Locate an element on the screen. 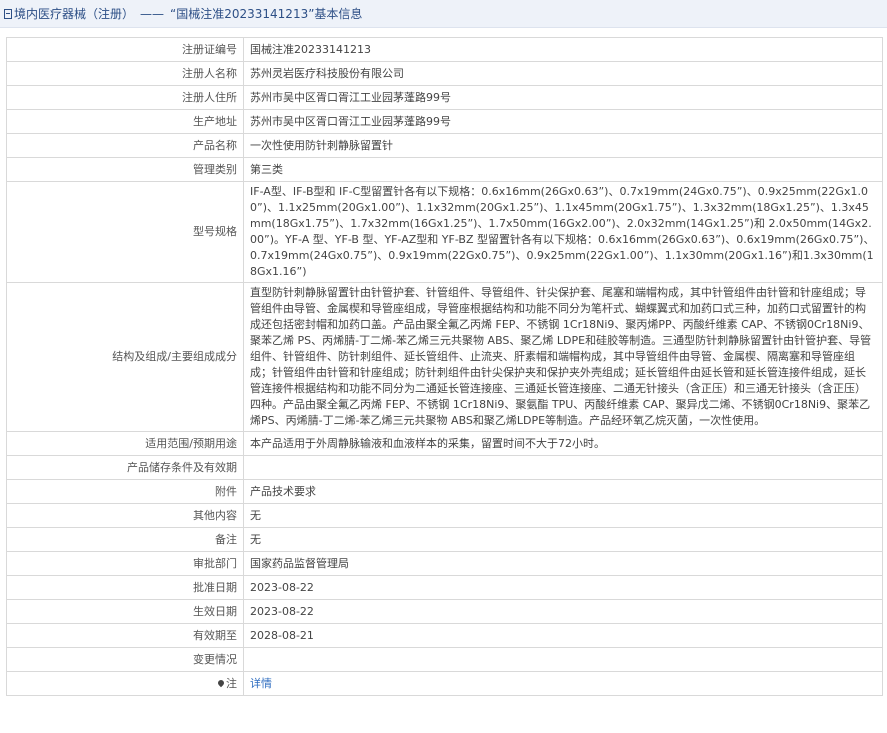 Image resolution: width=887 pixels, height=733 pixels. dept-value: 国家药品监督管理局 is located at coordinates (563, 563).